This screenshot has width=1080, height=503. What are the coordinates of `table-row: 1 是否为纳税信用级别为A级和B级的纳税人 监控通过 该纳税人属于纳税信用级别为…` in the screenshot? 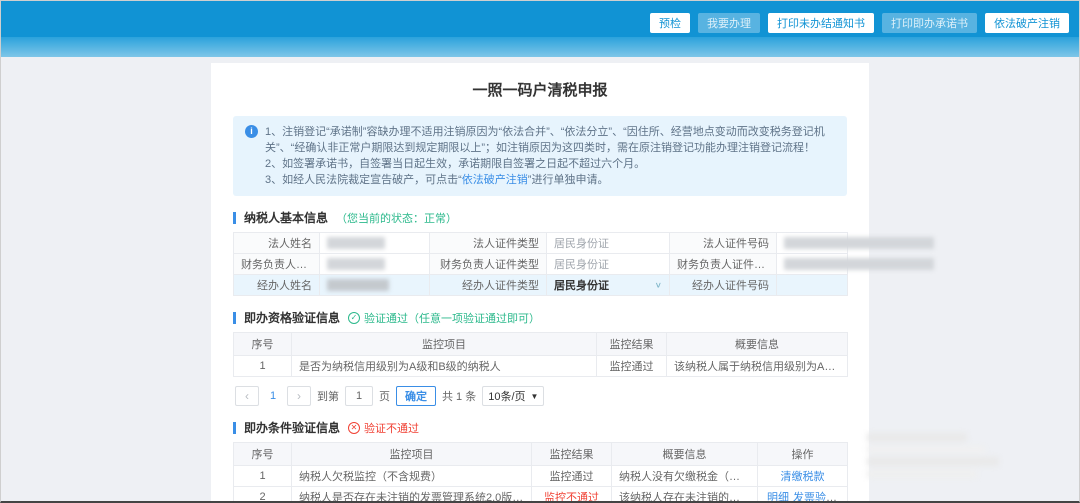 It's located at (540, 366).